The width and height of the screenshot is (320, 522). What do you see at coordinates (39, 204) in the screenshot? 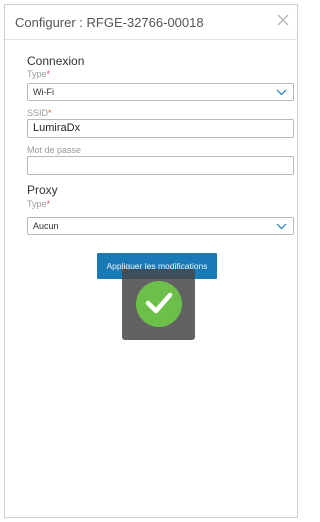
I see `proxy-type-label: Type*` at bounding box center [39, 204].